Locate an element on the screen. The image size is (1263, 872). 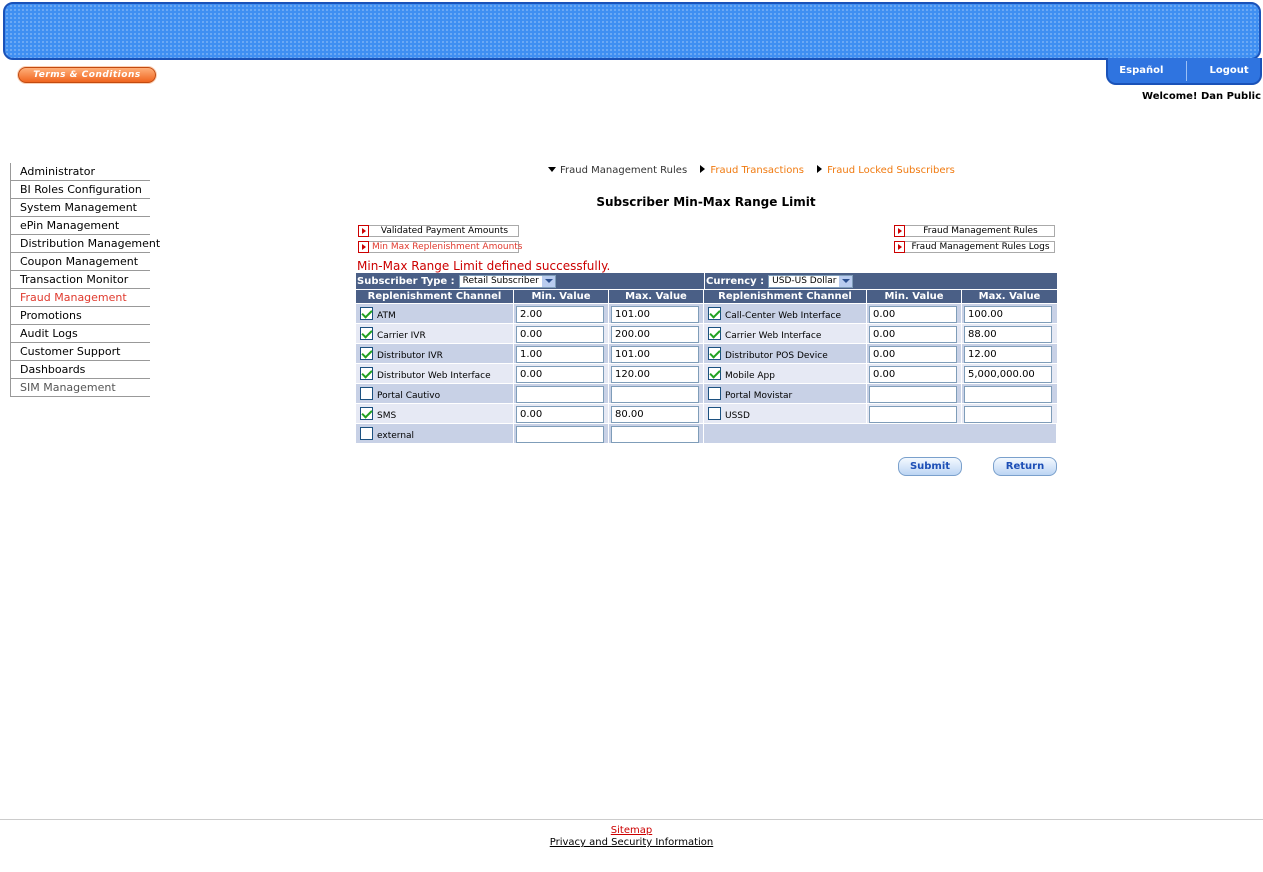
page-title: Subscriber Min-Max Range Limit is located at coordinates (706, 202).